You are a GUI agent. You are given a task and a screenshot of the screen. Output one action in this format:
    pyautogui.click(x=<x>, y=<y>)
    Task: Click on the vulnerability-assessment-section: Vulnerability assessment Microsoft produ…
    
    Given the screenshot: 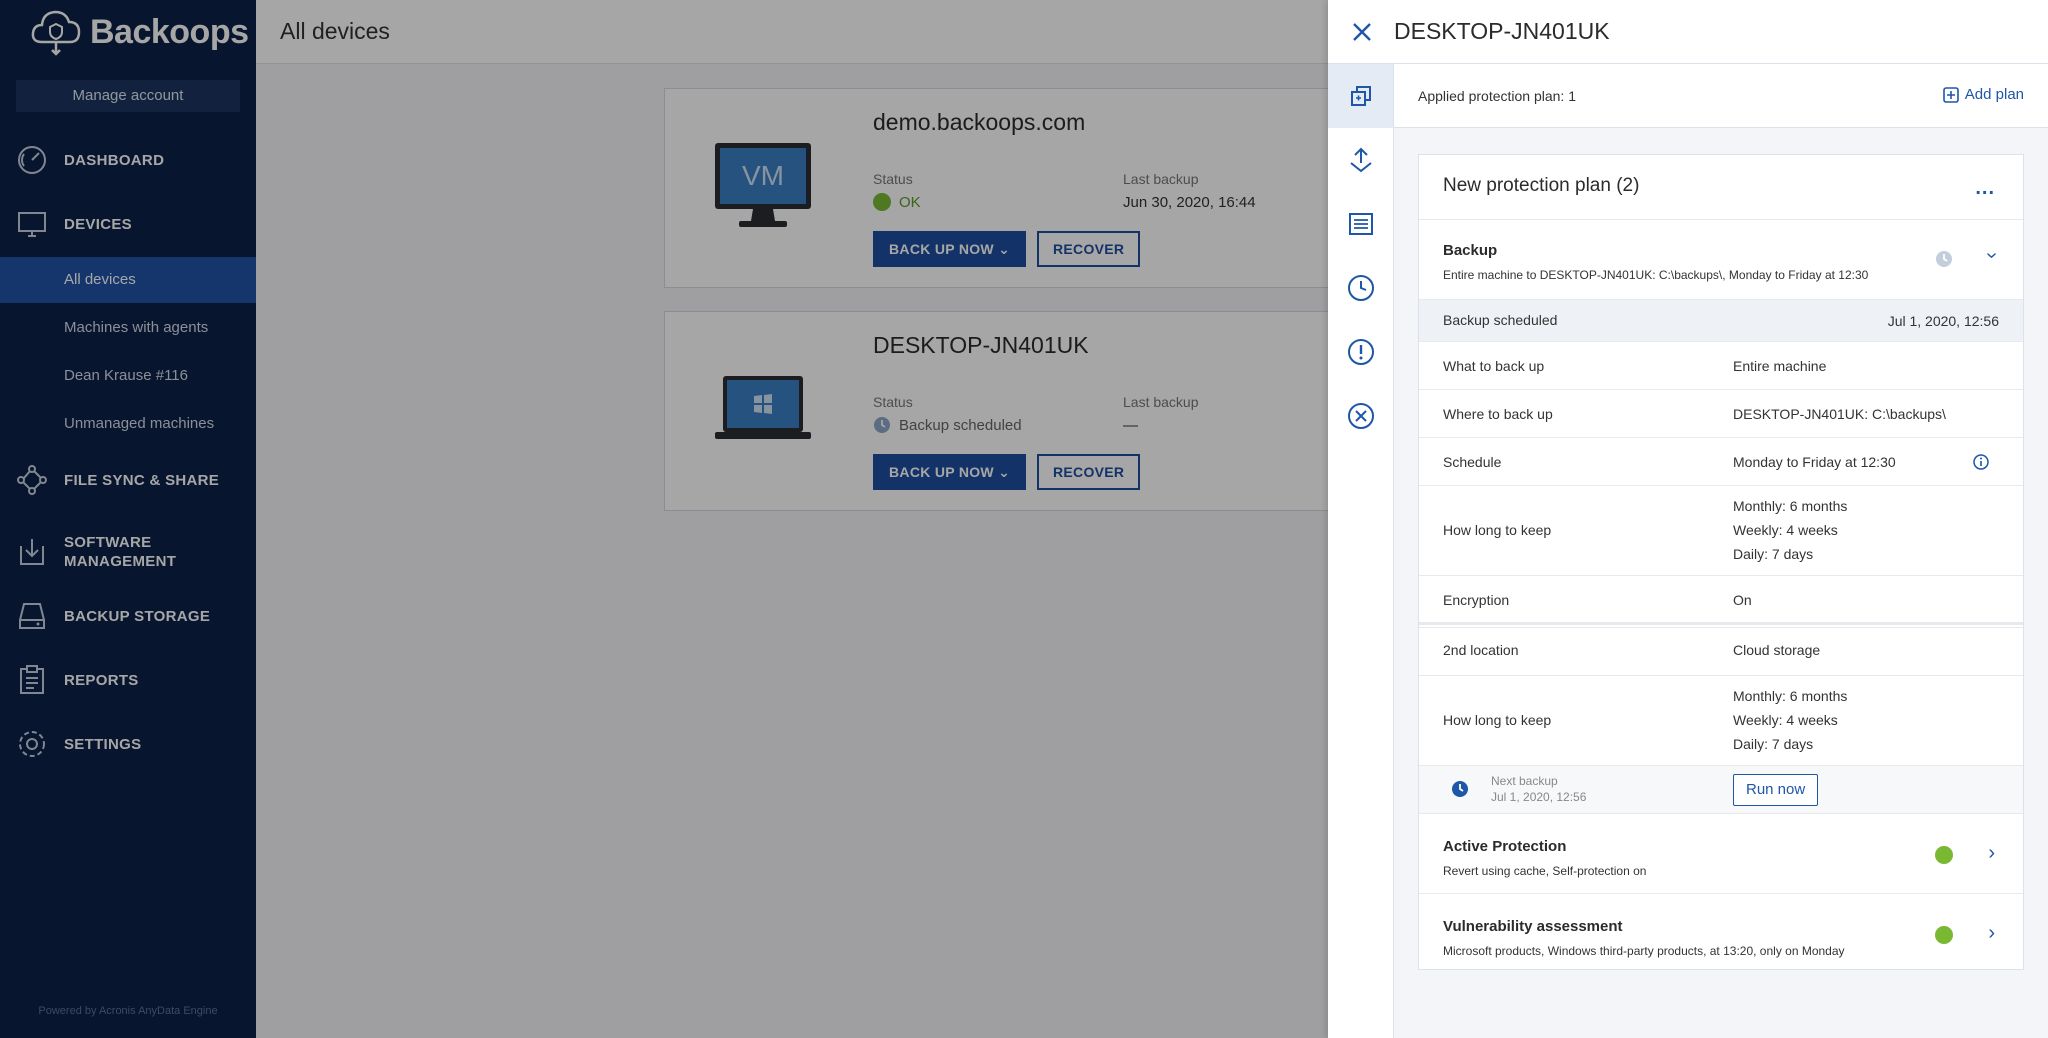 What is the action you would take?
    pyautogui.click(x=1721, y=932)
    